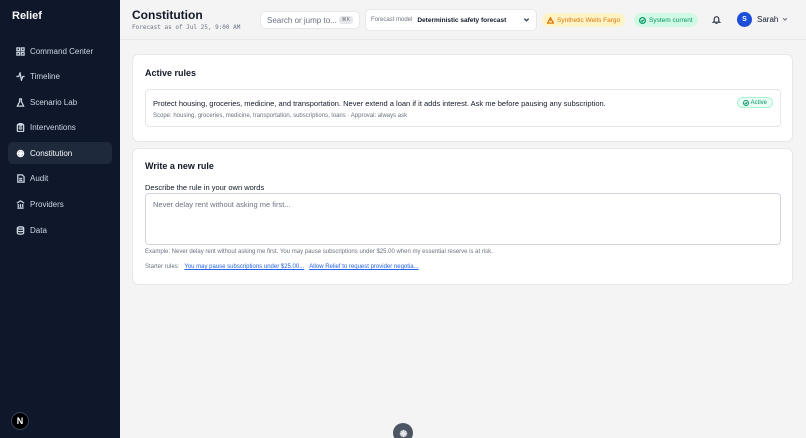 The image size is (806, 438). What do you see at coordinates (392, 20) in the screenshot?
I see `forecast-model-label: Forecast model` at bounding box center [392, 20].